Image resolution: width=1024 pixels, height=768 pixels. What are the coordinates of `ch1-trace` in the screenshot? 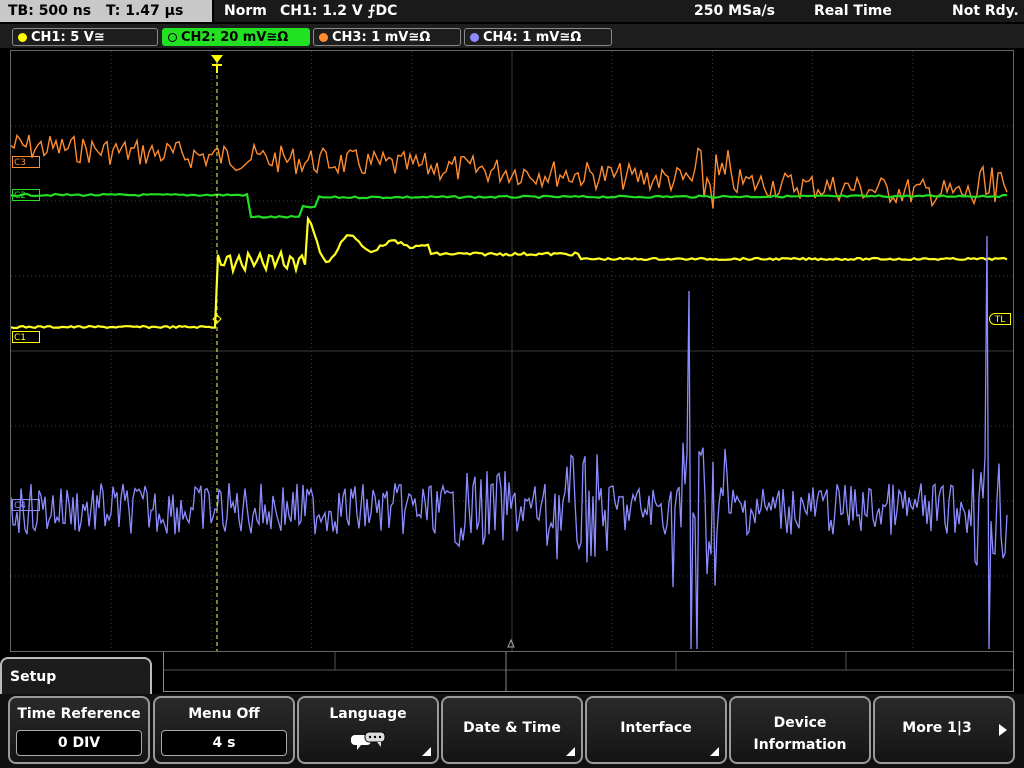 It's located at (509, 272).